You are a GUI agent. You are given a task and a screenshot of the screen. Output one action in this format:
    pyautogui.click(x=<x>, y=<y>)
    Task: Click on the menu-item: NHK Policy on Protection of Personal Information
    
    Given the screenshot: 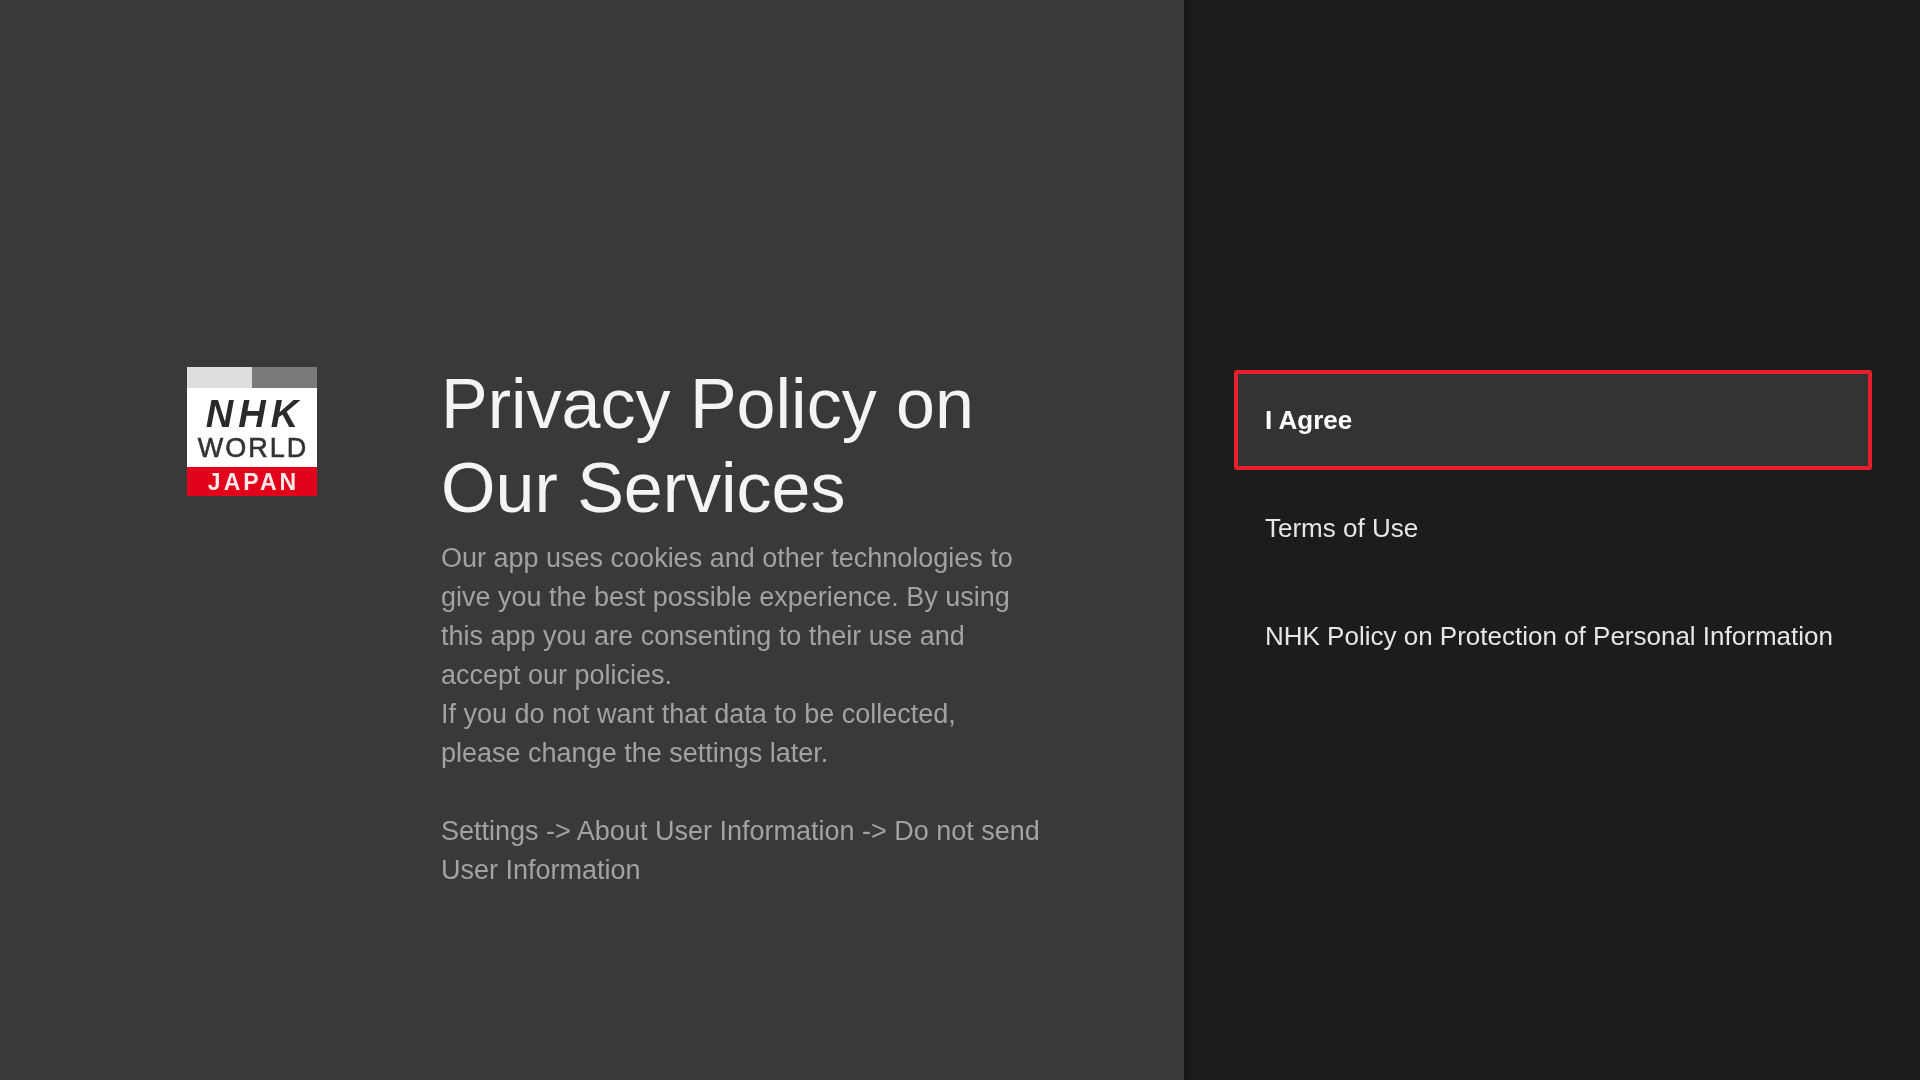 What is the action you would take?
    pyautogui.click(x=1553, y=636)
    